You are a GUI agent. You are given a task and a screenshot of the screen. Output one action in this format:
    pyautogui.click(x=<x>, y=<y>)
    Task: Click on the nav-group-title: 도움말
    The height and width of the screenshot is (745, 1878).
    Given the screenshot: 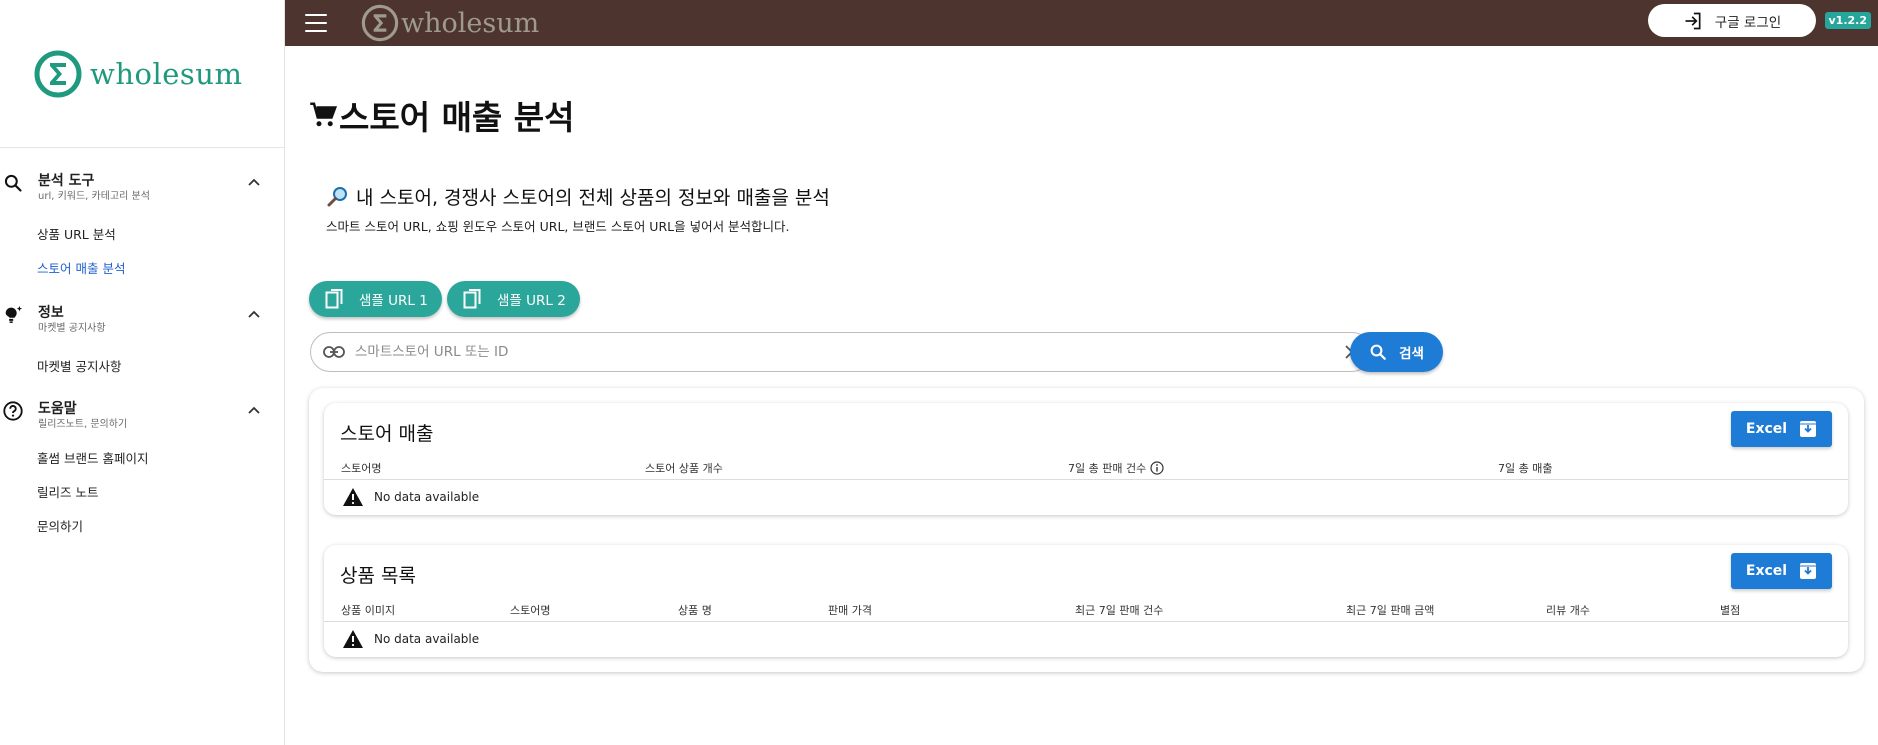 What is the action you would take?
    pyautogui.click(x=57, y=409)
    